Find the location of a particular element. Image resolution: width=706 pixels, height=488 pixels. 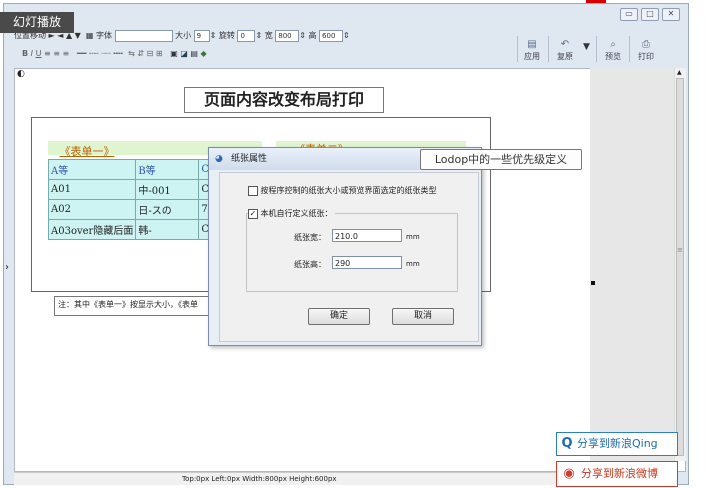

dialog-app-icon: ◕ is located at coordinates (219, 159).